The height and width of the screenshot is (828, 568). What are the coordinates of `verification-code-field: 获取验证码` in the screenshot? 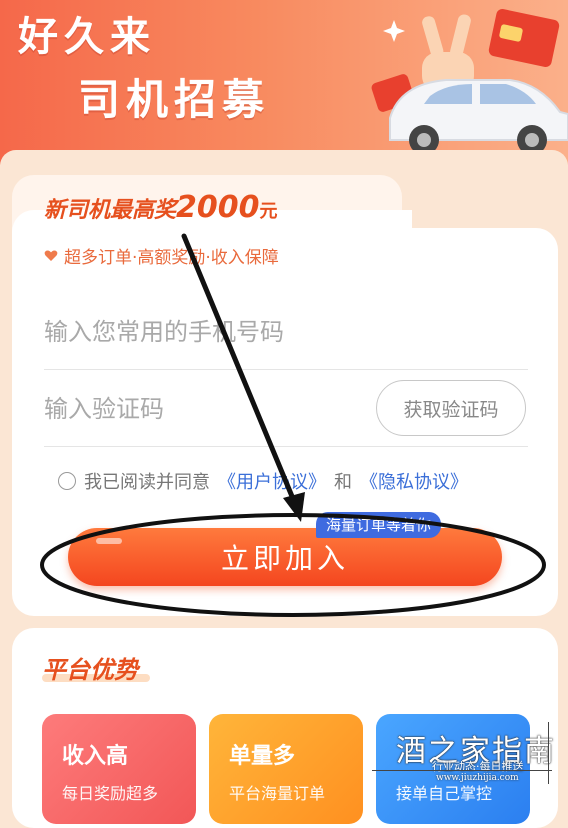 It's located at (286, 409).